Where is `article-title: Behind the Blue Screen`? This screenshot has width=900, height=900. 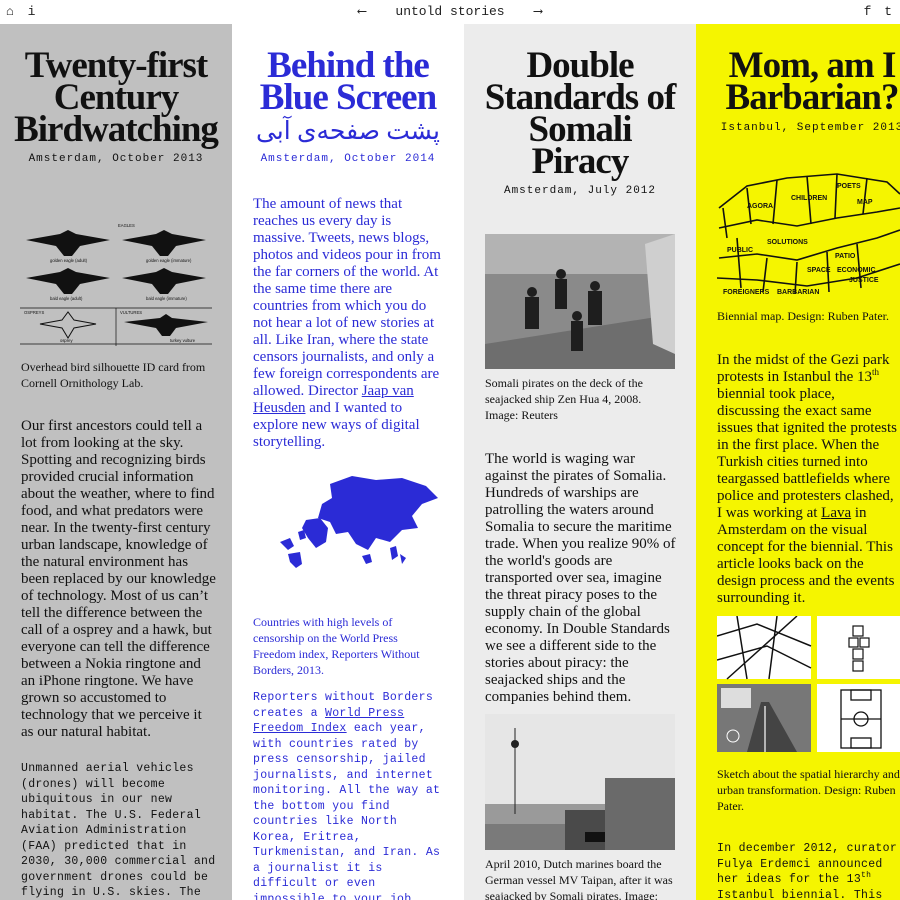 article-title: Behind the Blue Screen is located at coordinates (348, 81).